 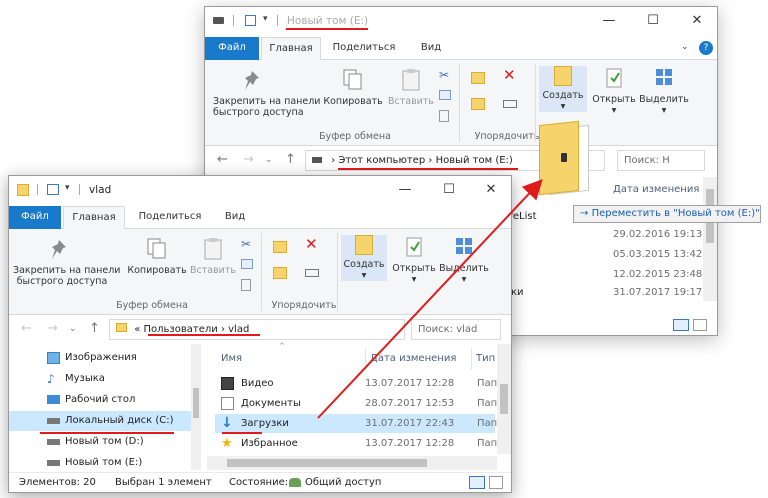 I want to click on nav-item-desktop: Рабочий стол, so click(x=101, y=400).